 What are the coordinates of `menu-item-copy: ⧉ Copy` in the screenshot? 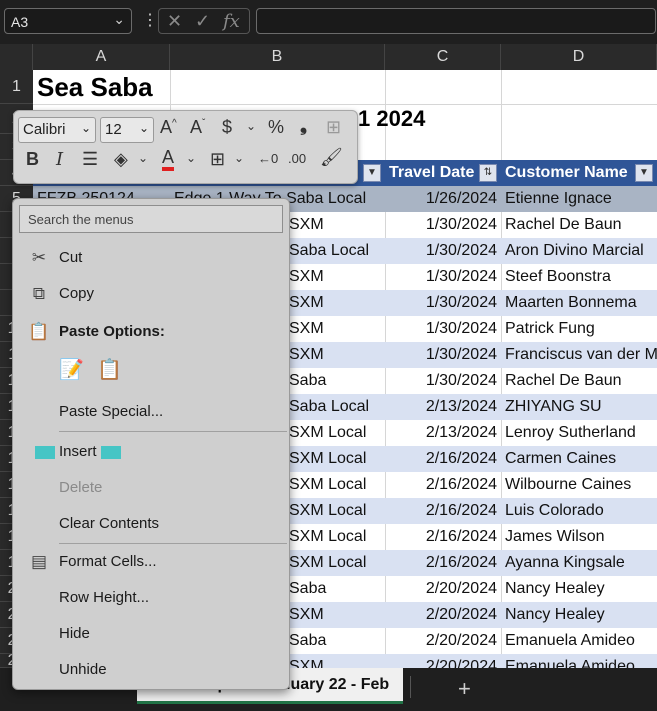 It's located at (151, 294).